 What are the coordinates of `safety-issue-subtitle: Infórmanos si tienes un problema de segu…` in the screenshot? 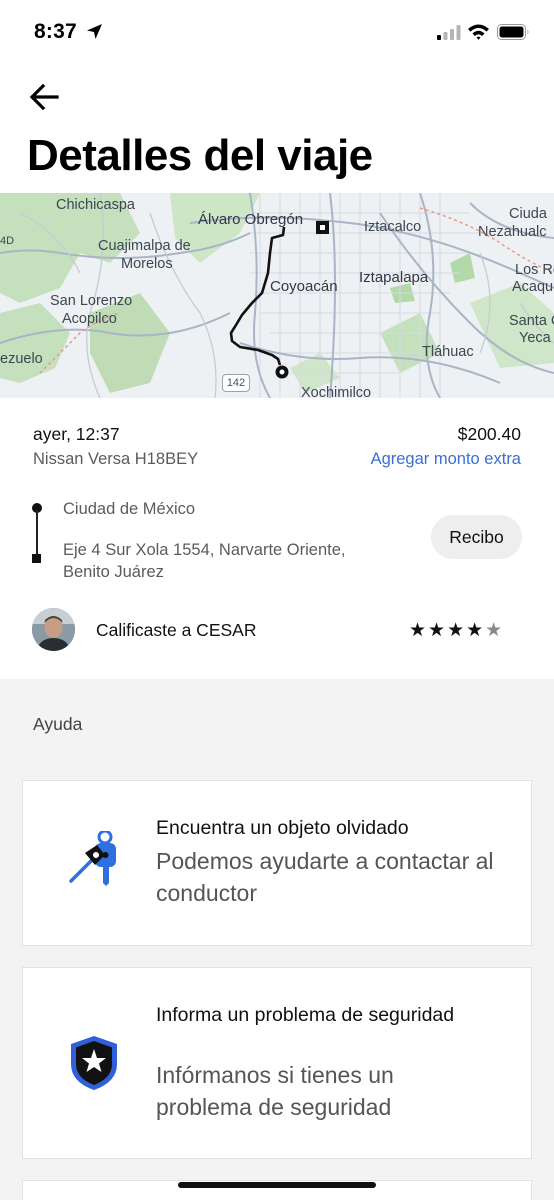 It's located at (275, 1091).